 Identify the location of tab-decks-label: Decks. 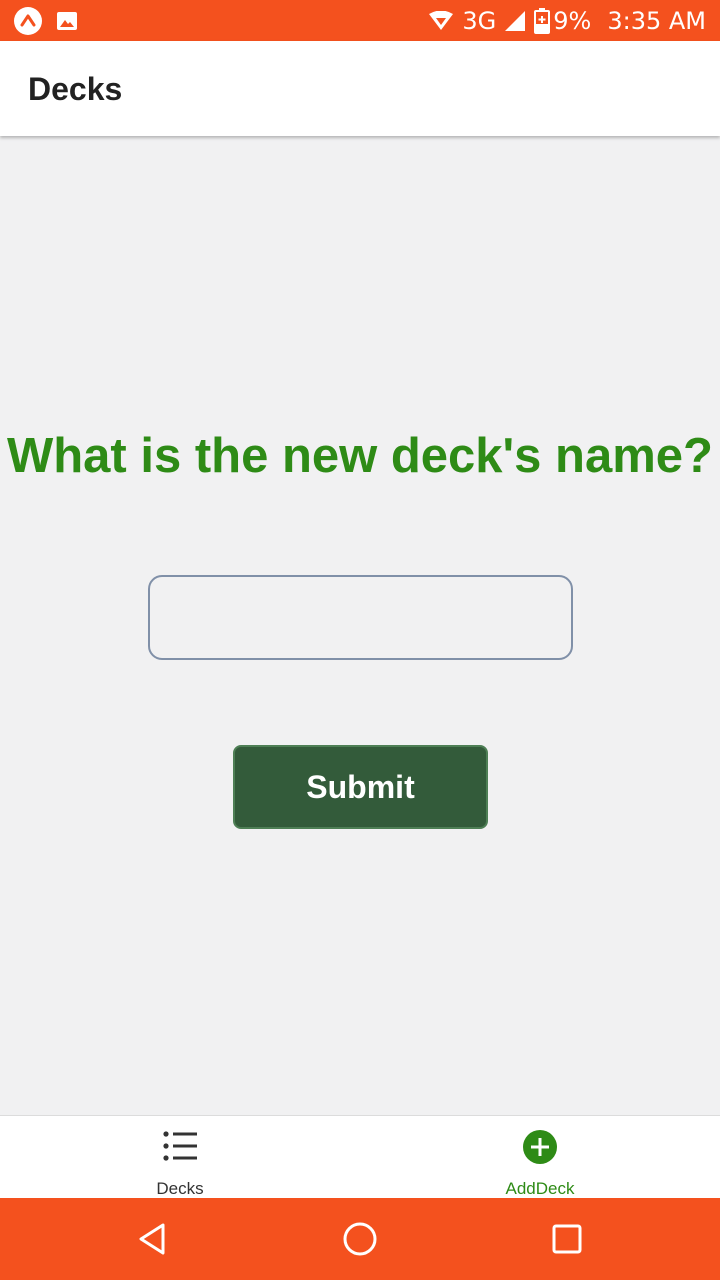
(180, 1188).